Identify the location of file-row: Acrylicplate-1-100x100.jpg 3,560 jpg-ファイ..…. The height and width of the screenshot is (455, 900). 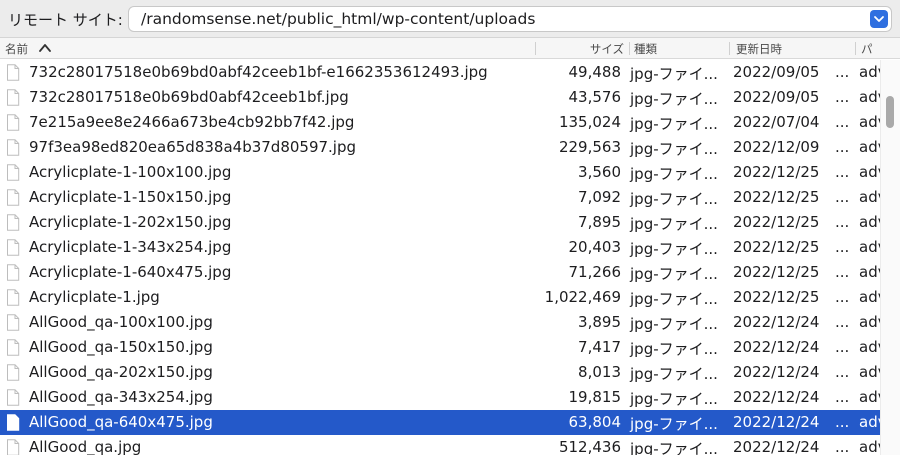
(440, 172).